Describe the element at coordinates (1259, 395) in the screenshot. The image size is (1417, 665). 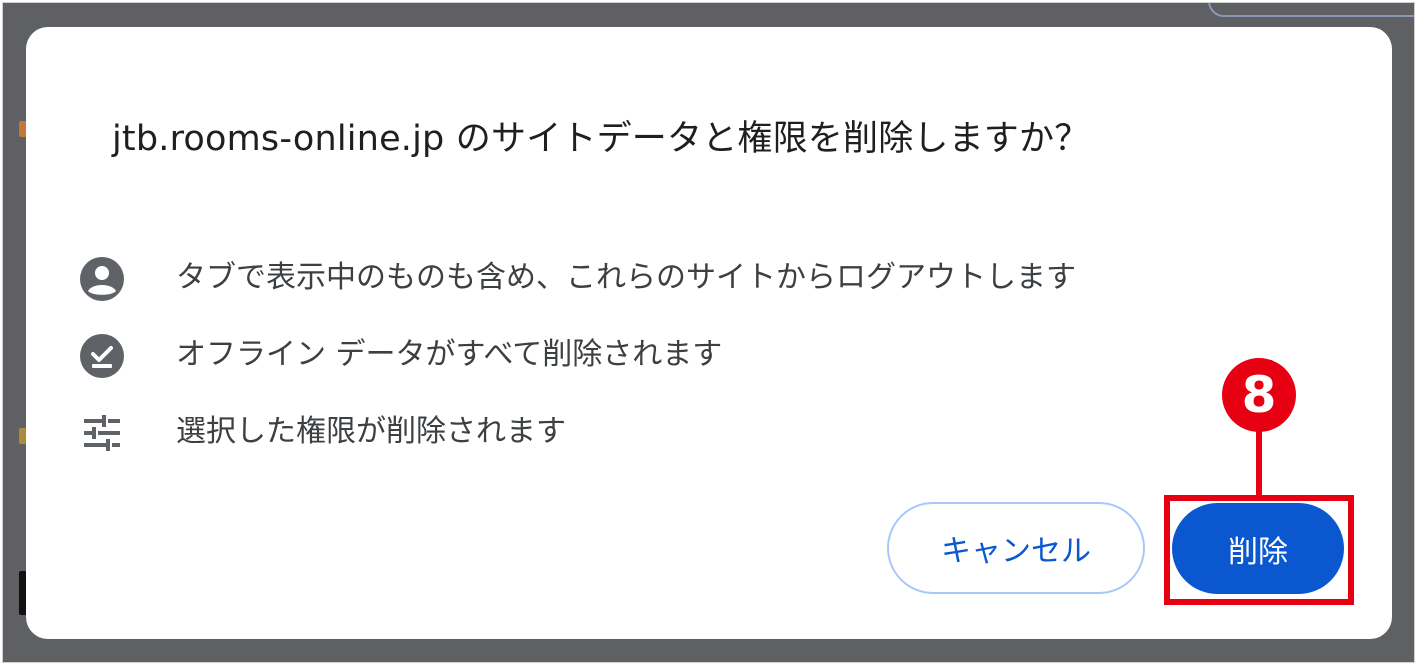
I see `step-number-badge: 8` at that location.